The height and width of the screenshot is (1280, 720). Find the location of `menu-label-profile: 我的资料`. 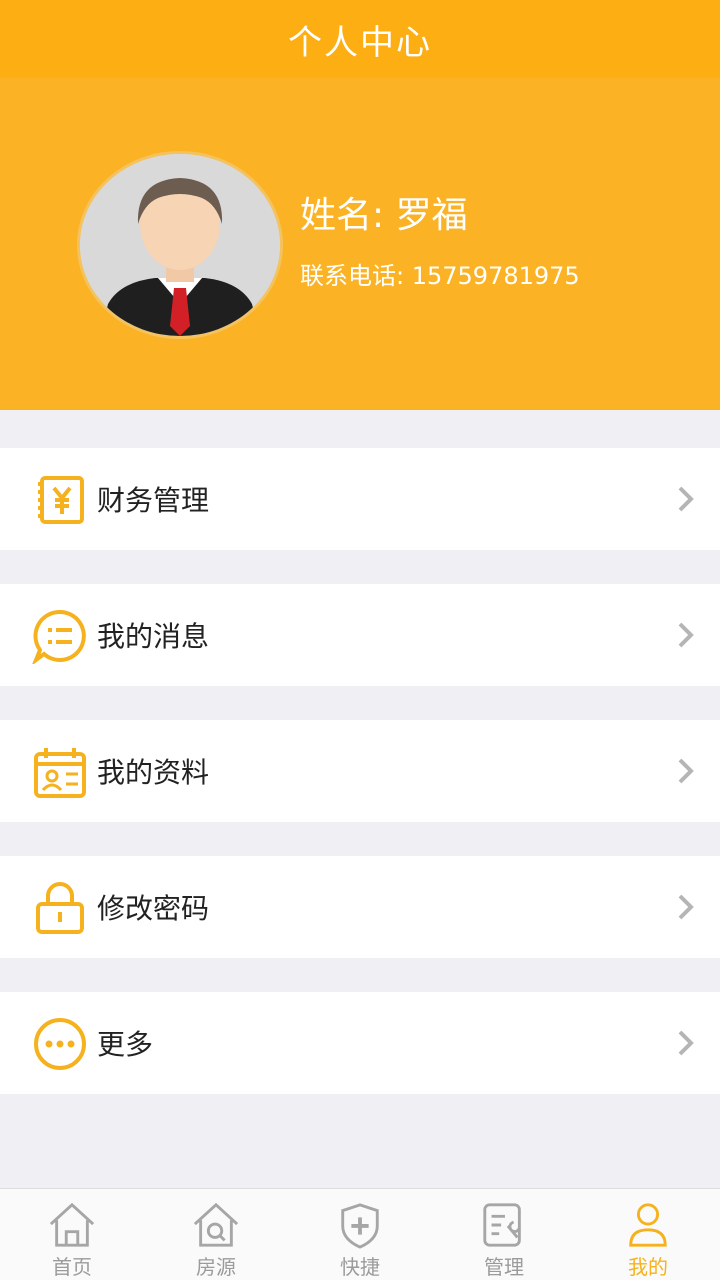

menu-label-profile: 我的资料 is located at coordinates (153, 772).